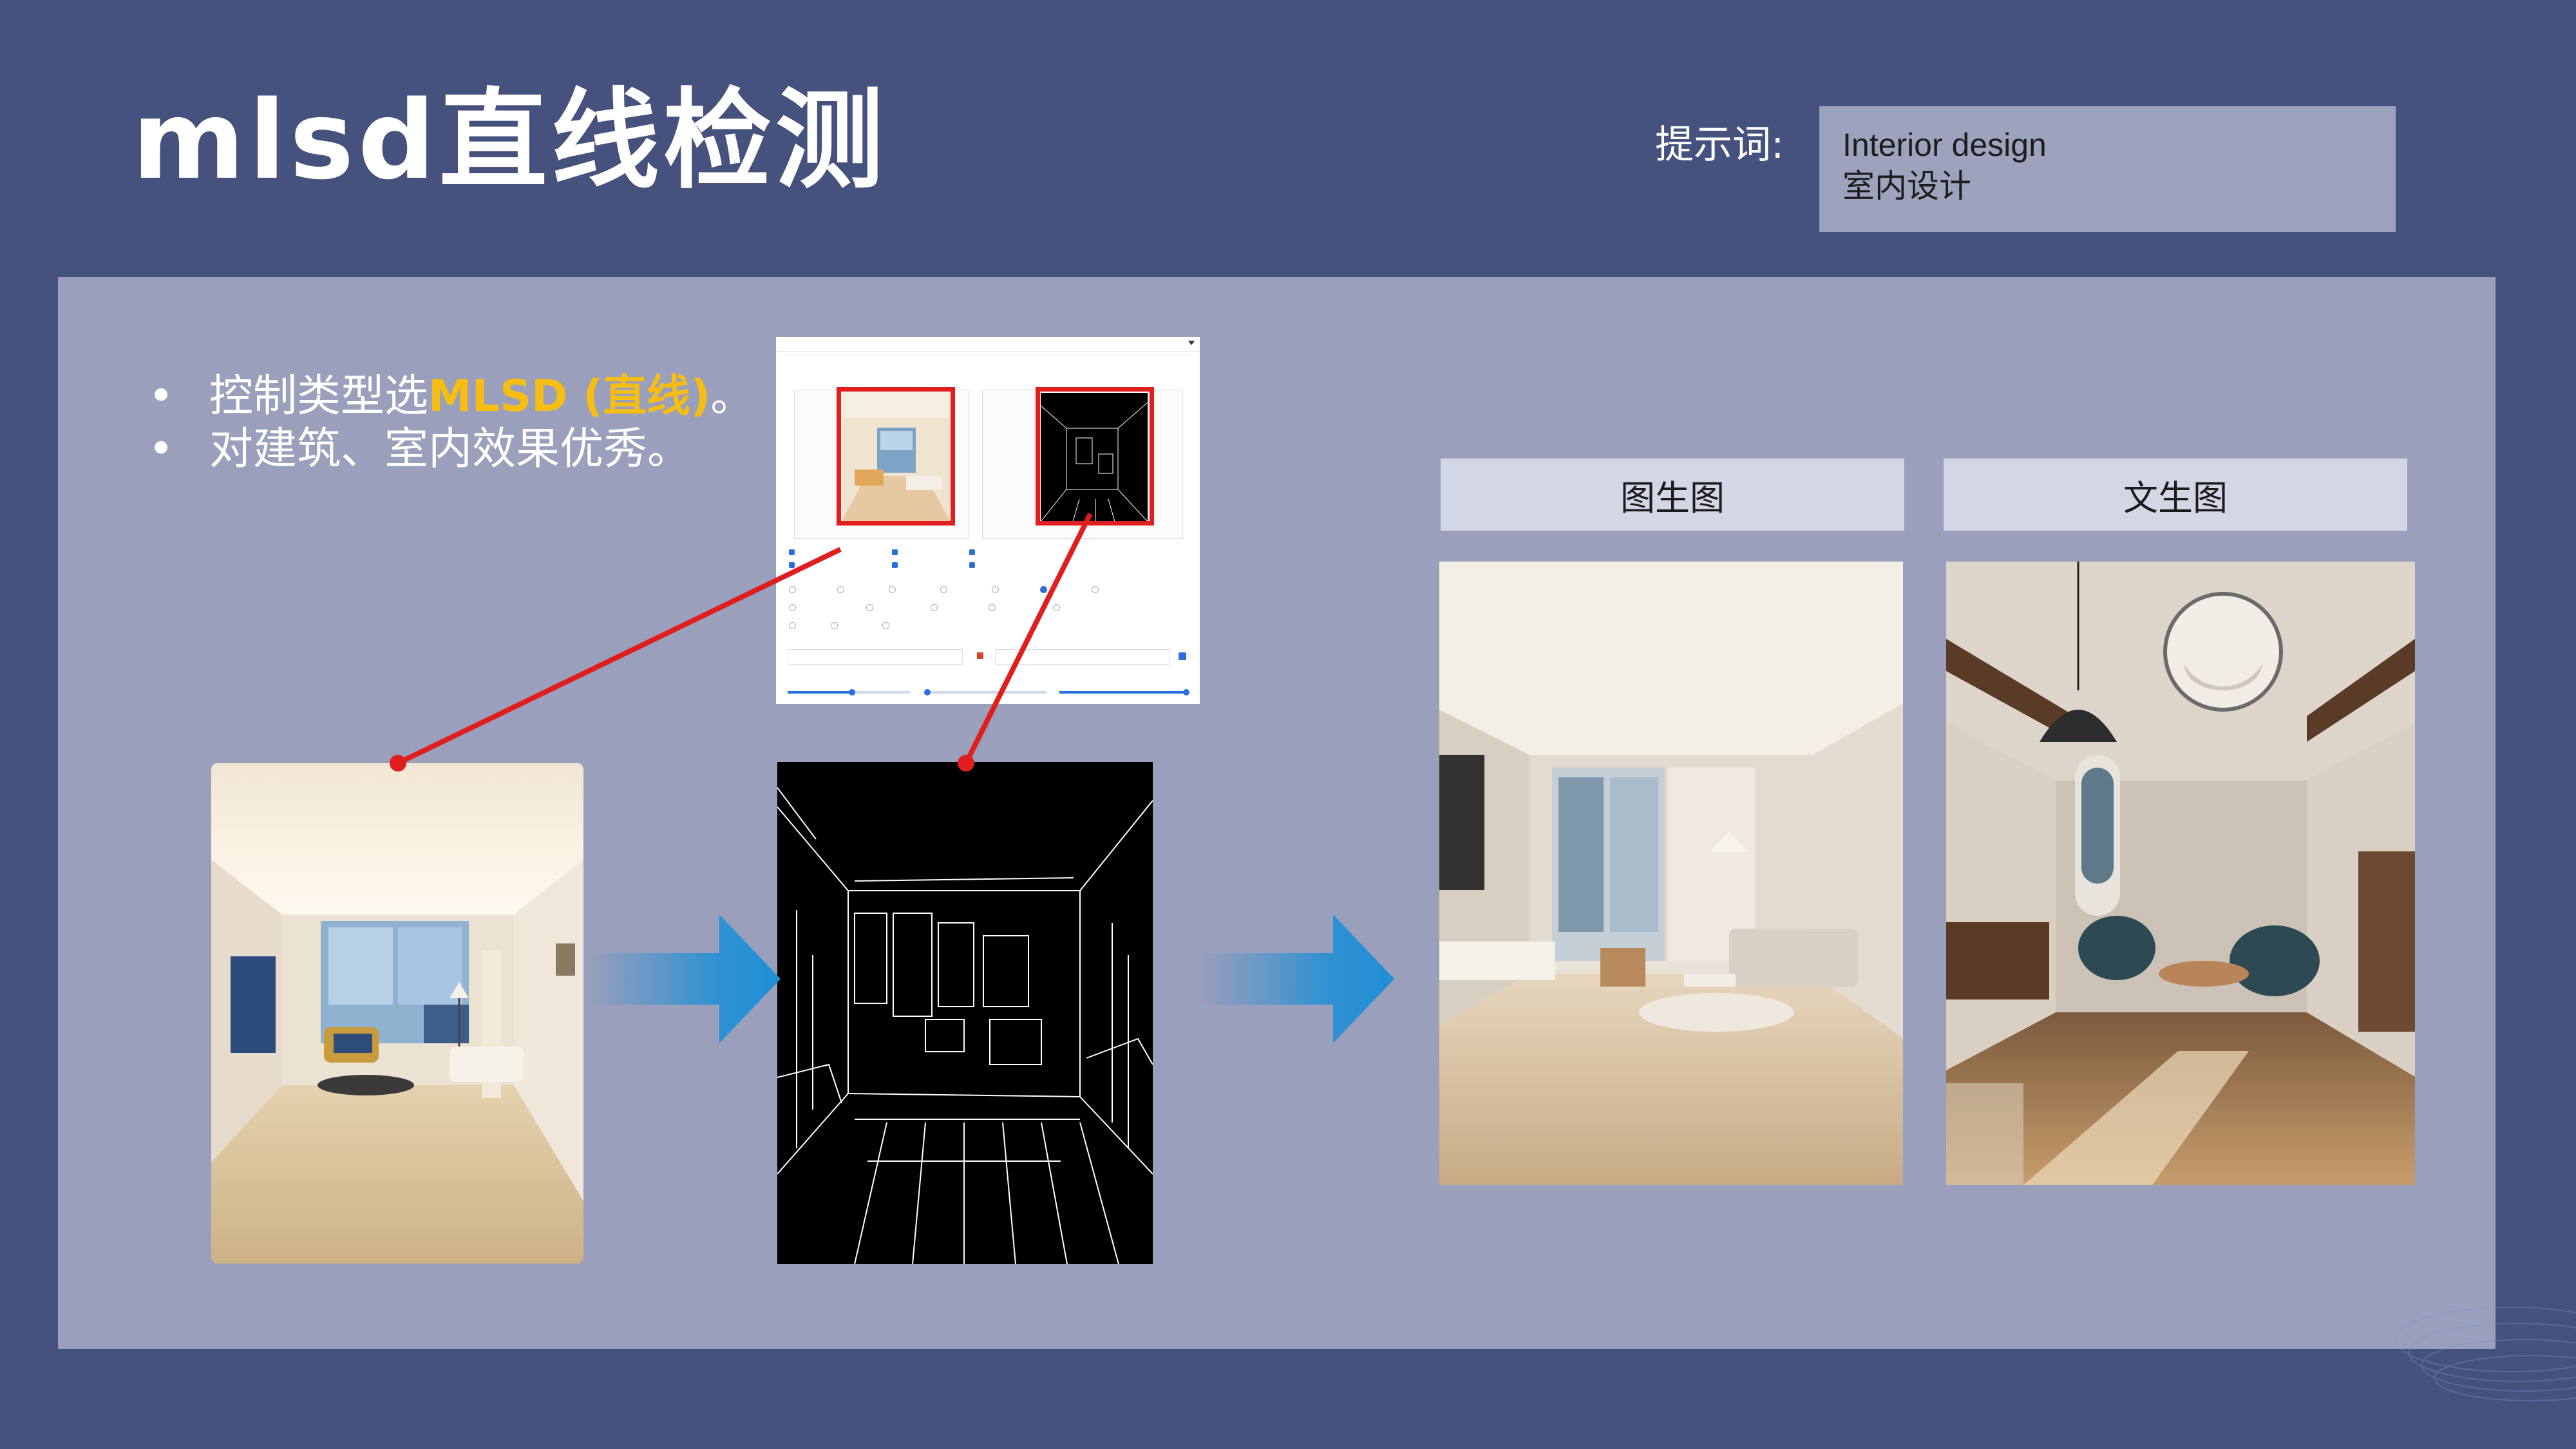 This screenshot has width=2576, height=1449. What do you see at coordinates (2175, 495) in the screenshot?
I see `txt2img-header: 文生图` at bounding box center [2175, 495].